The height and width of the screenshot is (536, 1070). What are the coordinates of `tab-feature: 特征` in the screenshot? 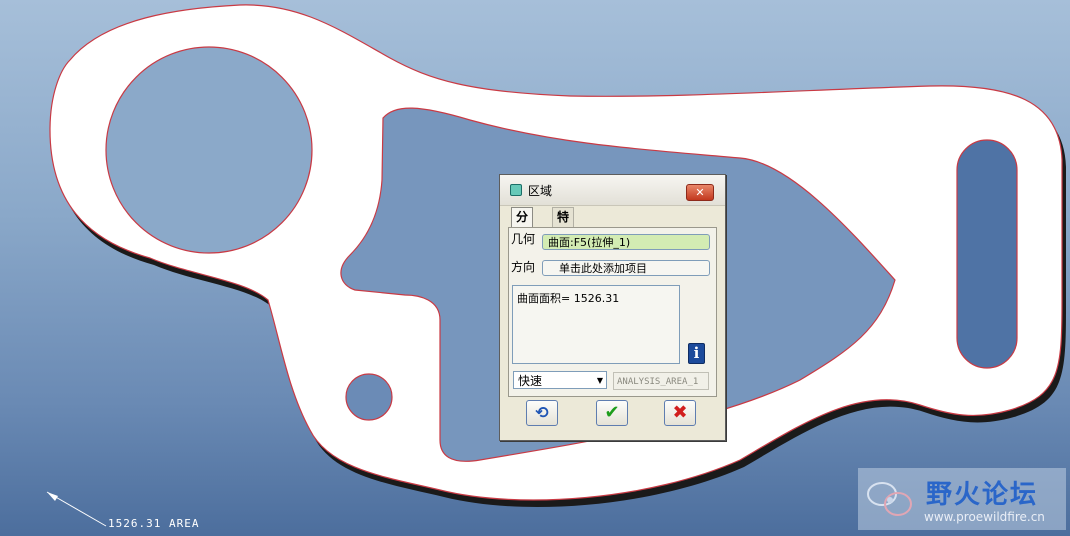 It's located at (563, 225).